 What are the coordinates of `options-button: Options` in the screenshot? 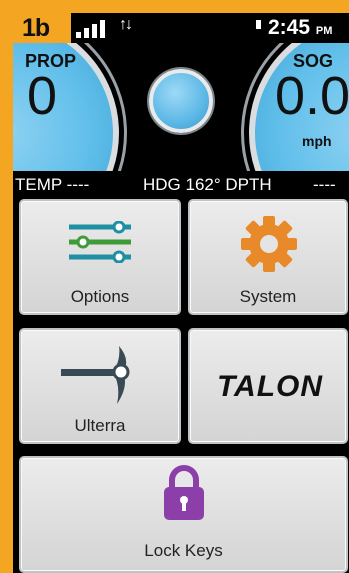 It's located at (100, 257).